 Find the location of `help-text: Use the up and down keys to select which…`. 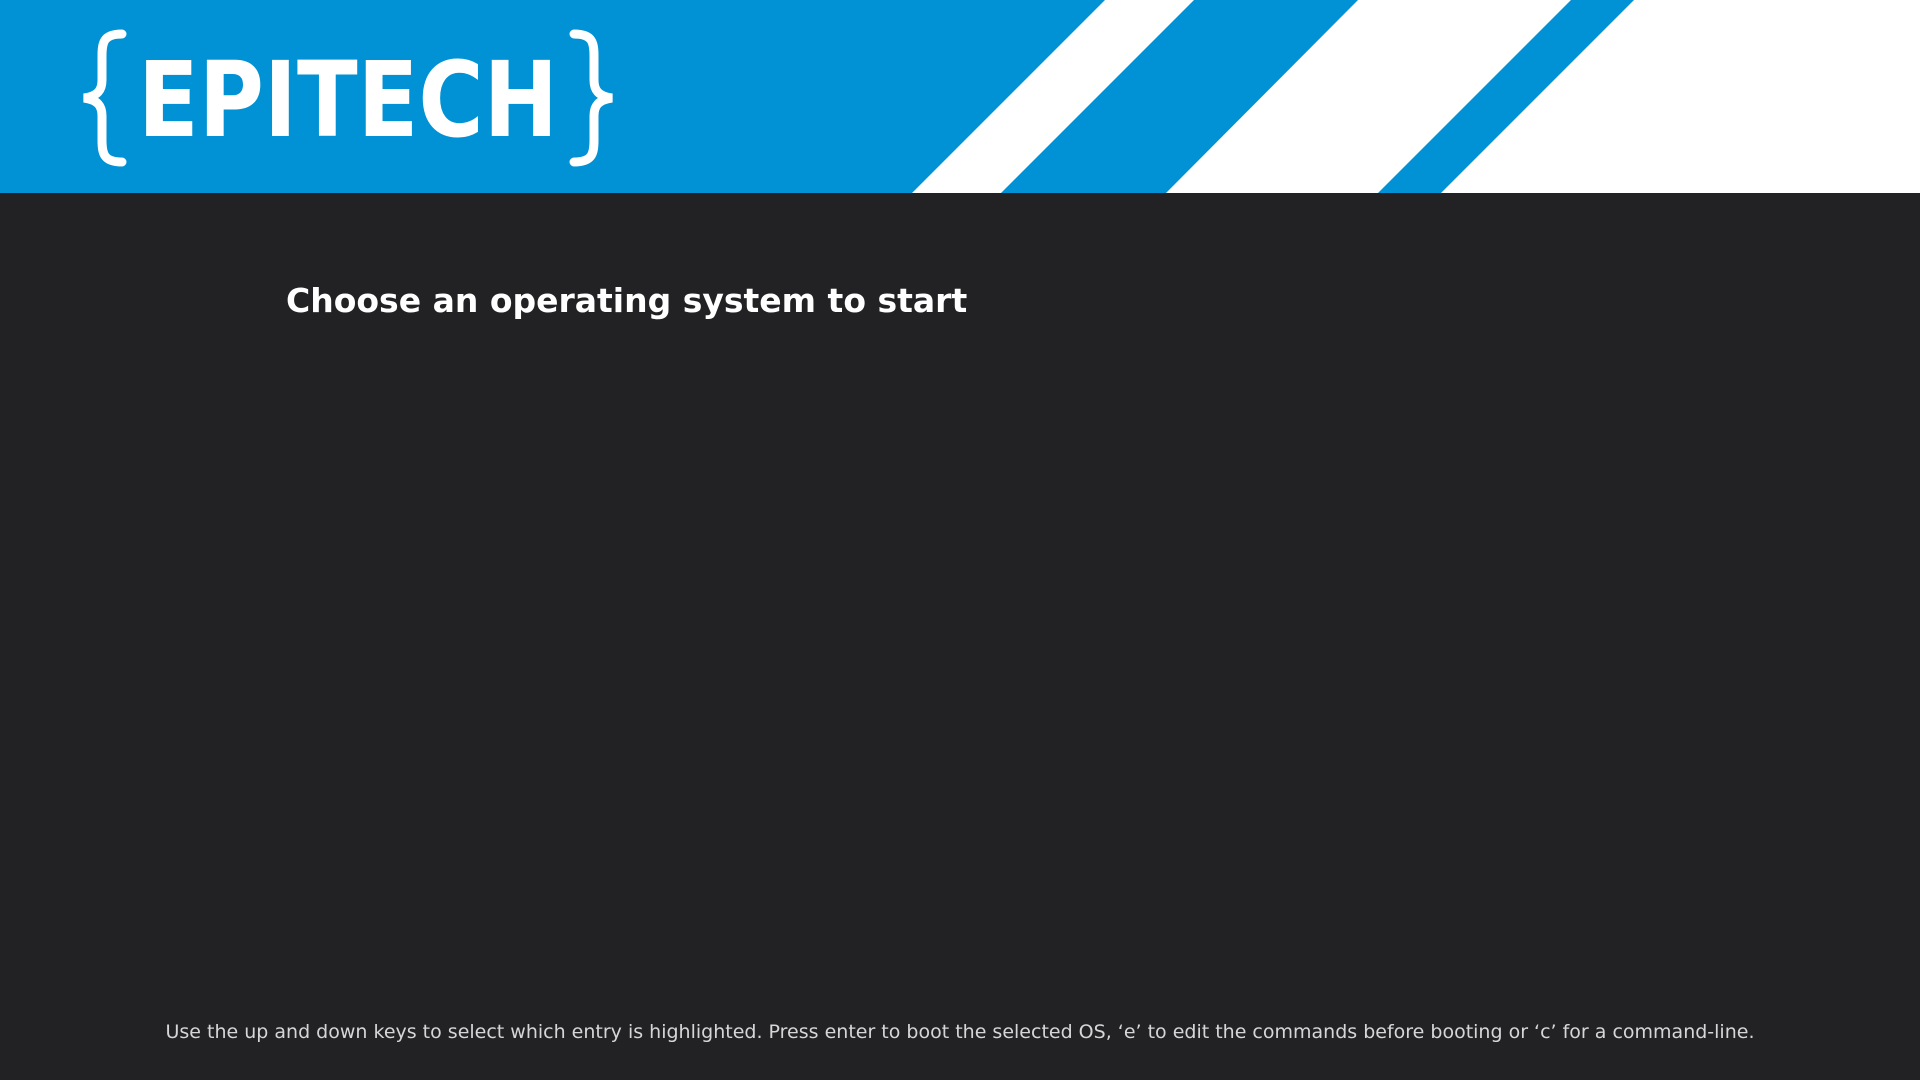

help-text: Use the up and down keys to select which… is located at coordinates (960, 1032).